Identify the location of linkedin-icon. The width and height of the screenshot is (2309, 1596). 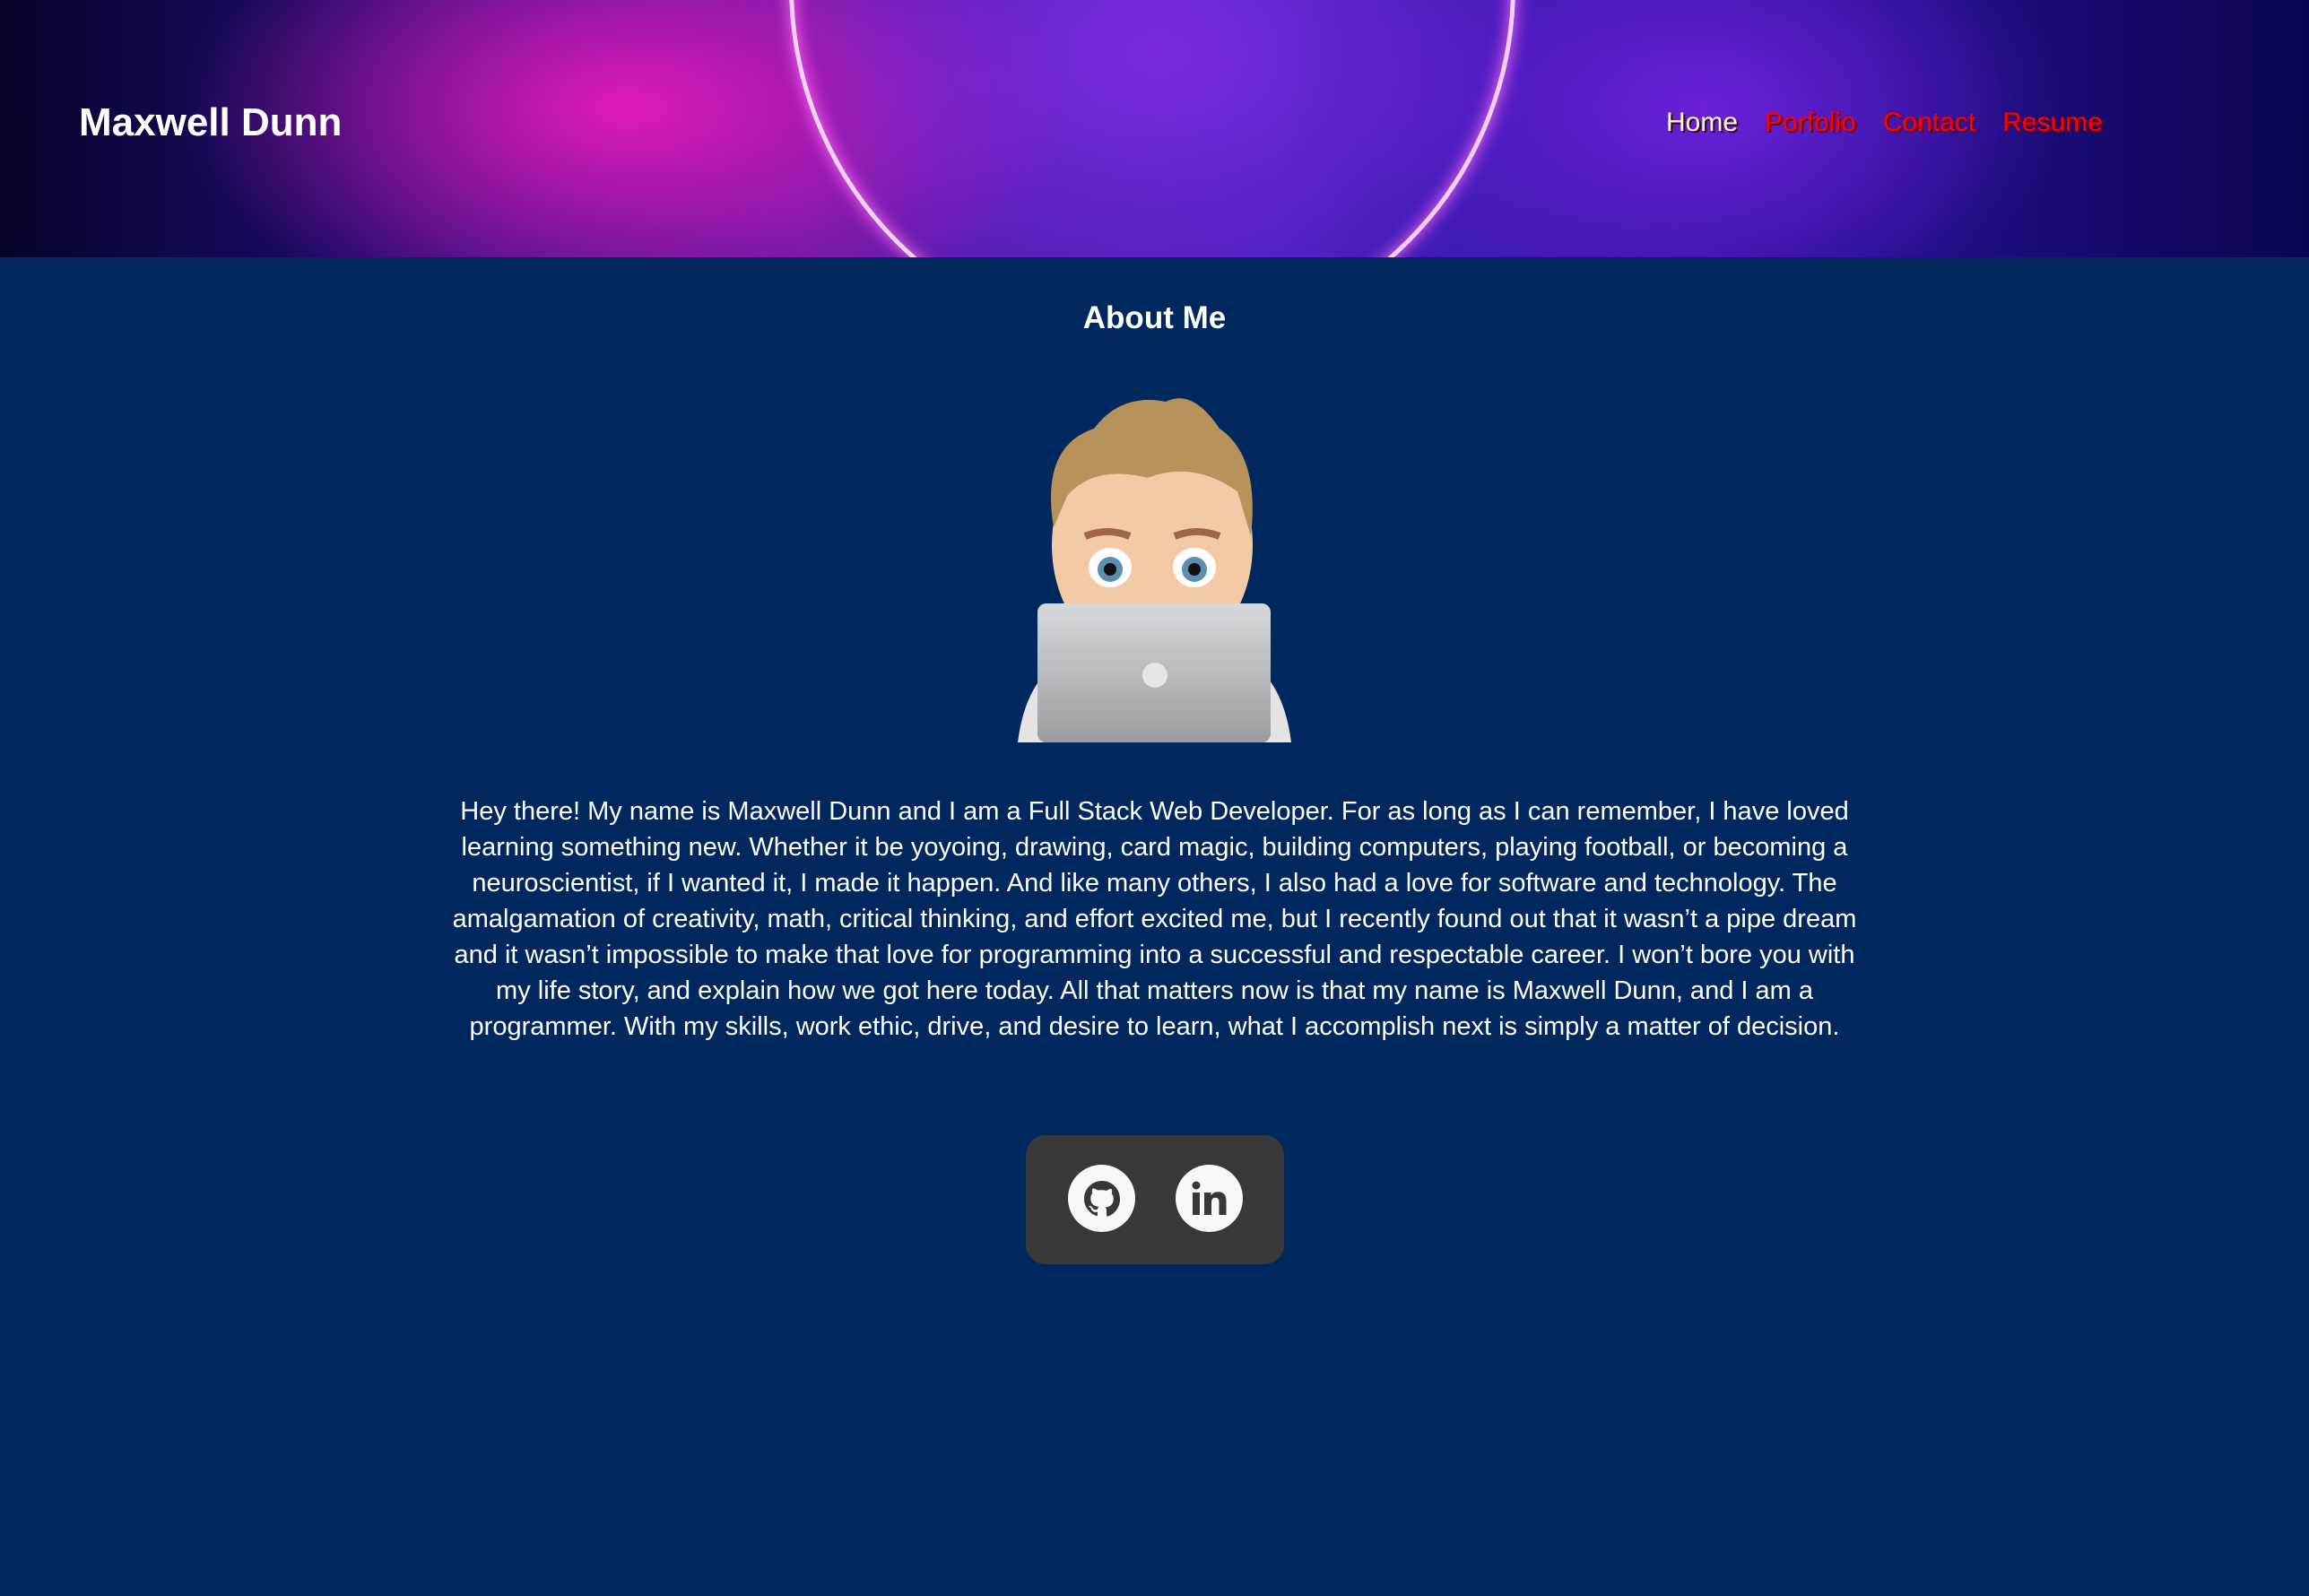
(1209, 1198).